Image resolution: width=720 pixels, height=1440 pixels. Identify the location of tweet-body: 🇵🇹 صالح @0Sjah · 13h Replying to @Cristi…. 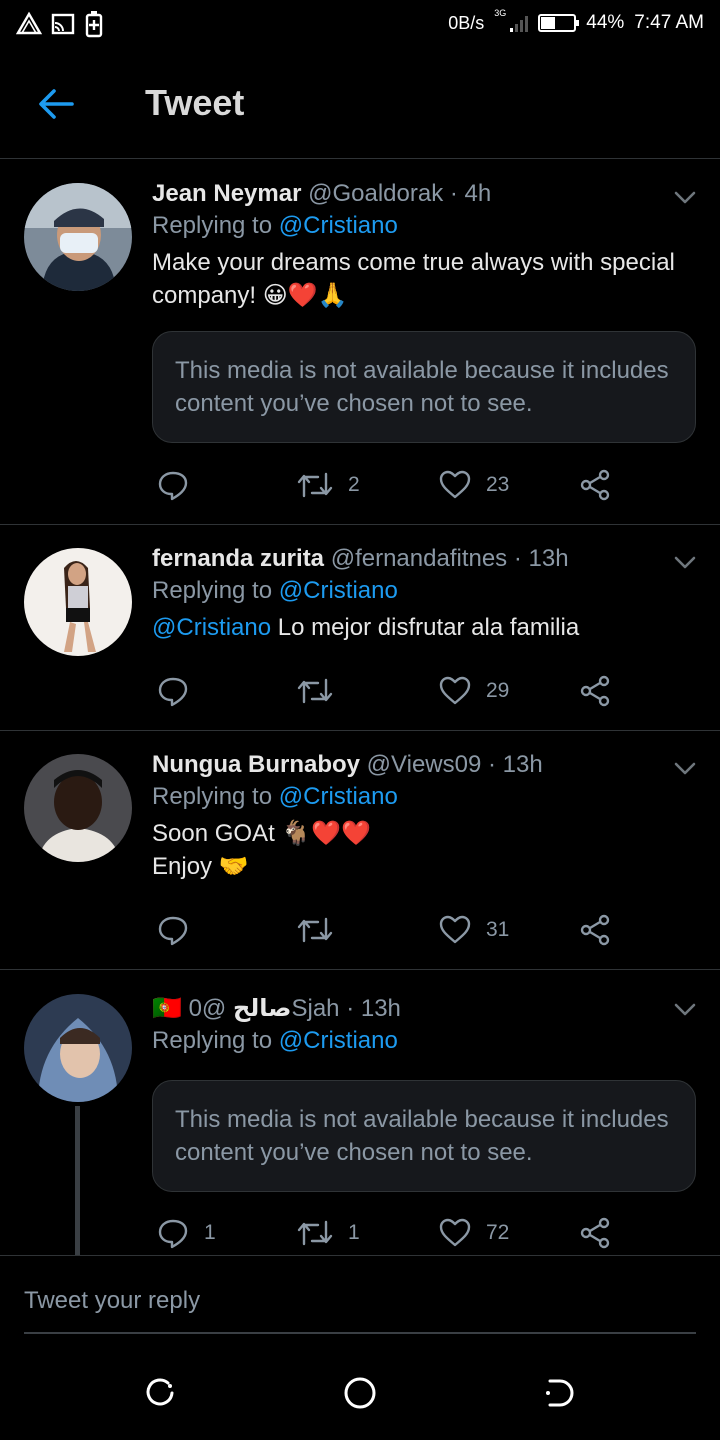
(424, 1027).